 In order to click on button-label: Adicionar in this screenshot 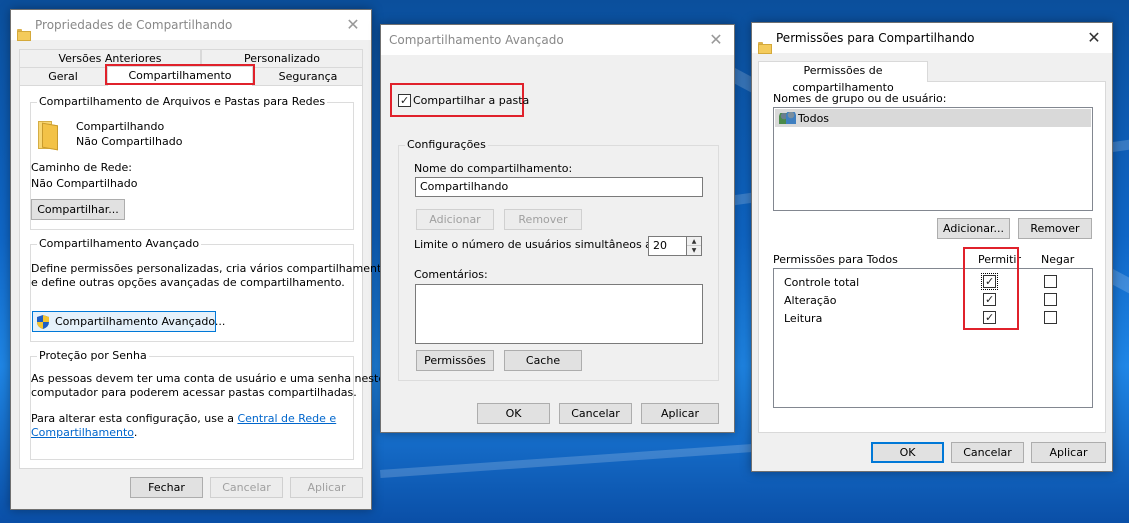, I will do `click(455, 219)`.